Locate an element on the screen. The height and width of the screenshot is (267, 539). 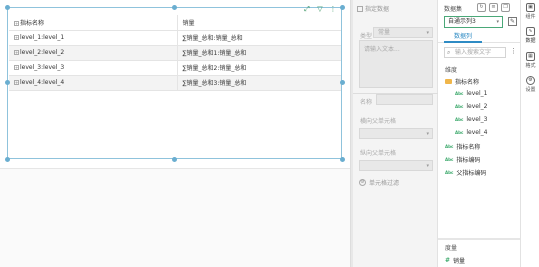
list-item: Abc 指标编码 is located at coordinates (462, 159).